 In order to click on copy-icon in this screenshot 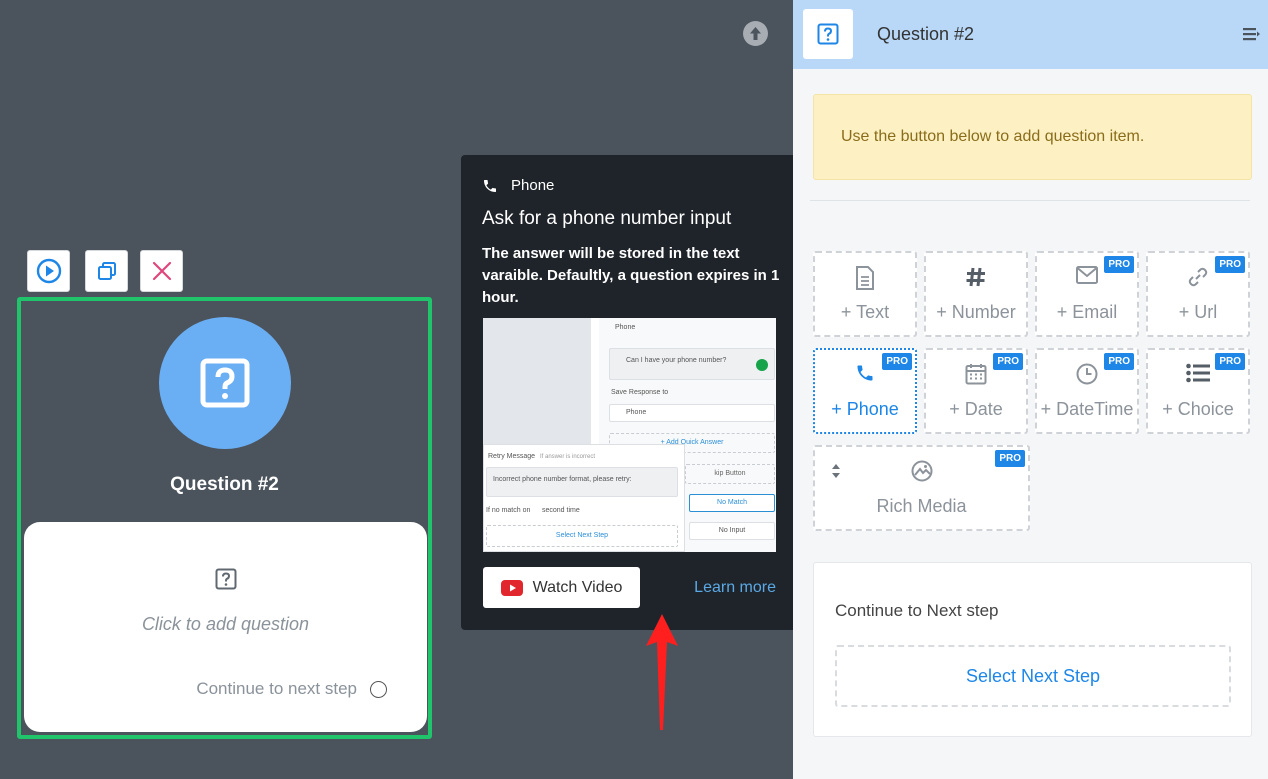, I will do `click(106, 271)`.